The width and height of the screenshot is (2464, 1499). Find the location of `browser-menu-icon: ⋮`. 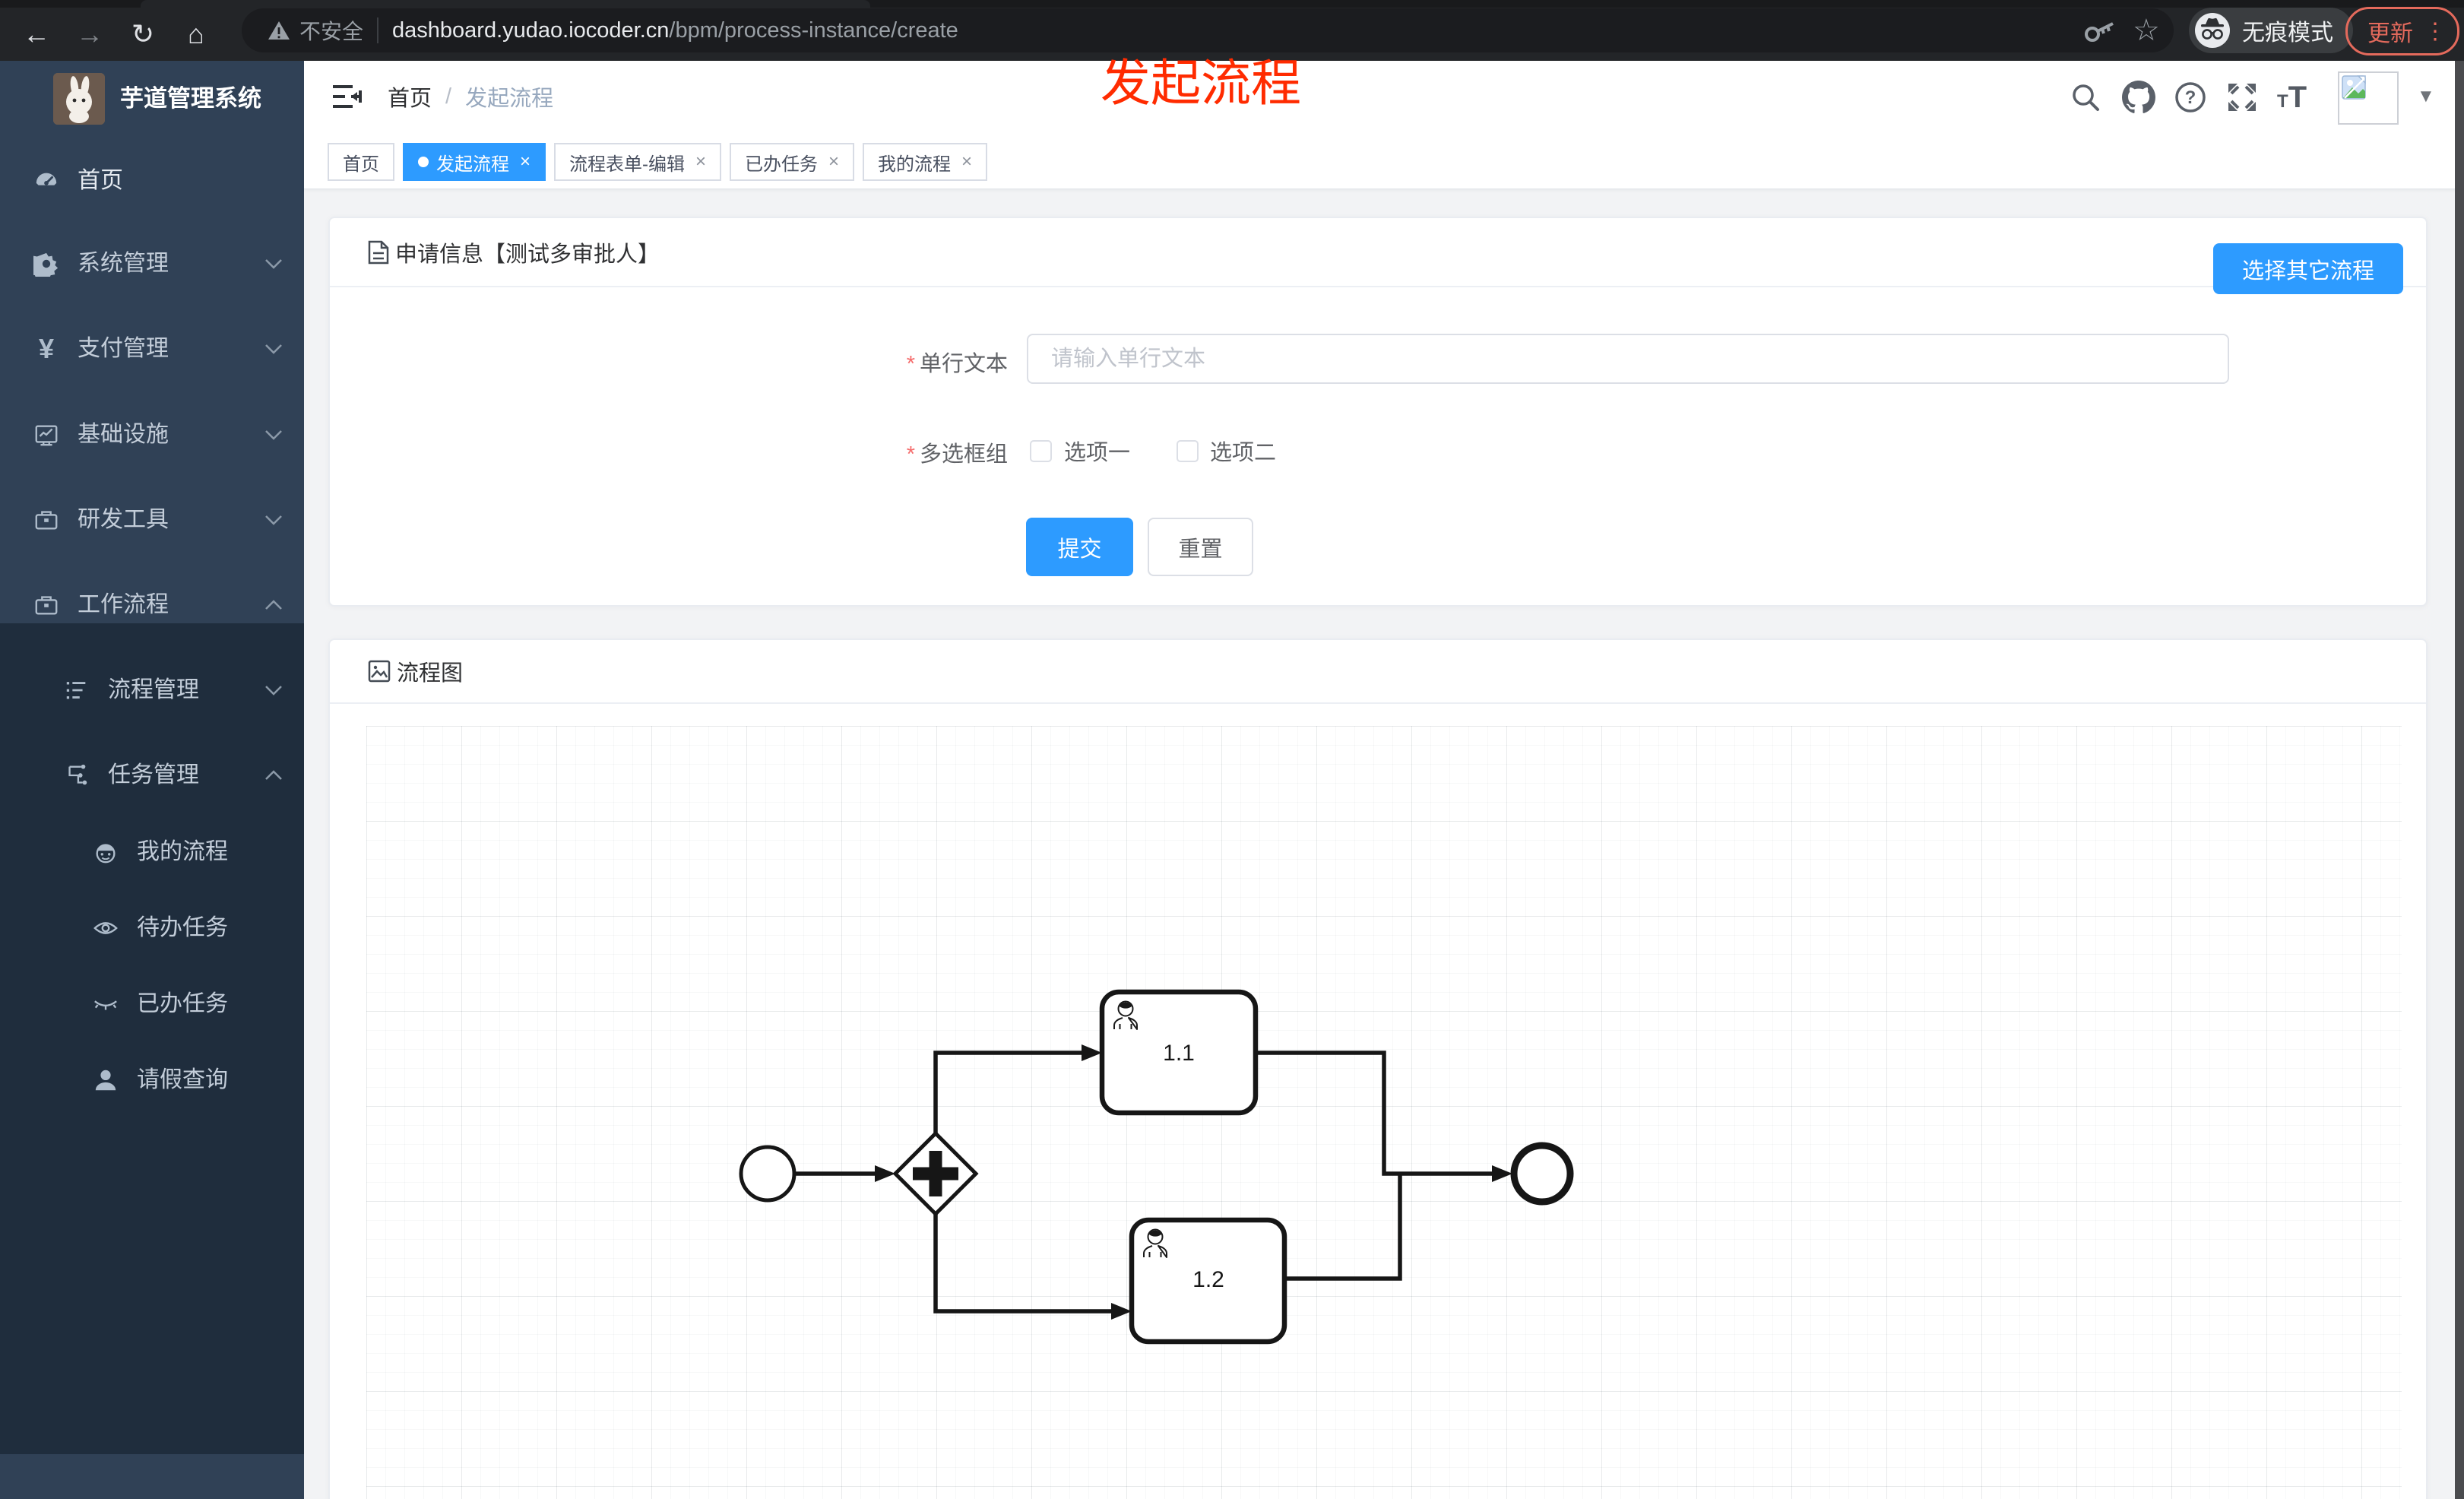

browser-menu-icon: ⋮ is located at coordinates (2435, 31).